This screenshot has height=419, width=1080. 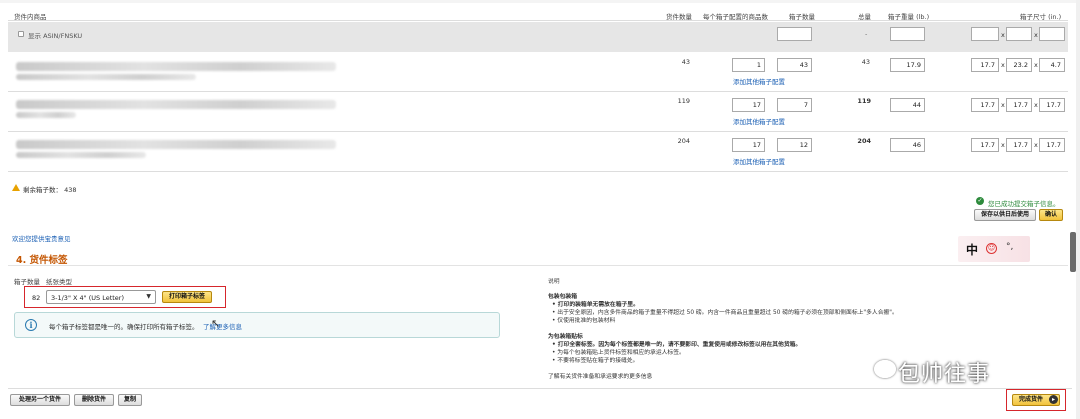 I want to click on instructions-heading: 说明, so click(x=554, y=282).